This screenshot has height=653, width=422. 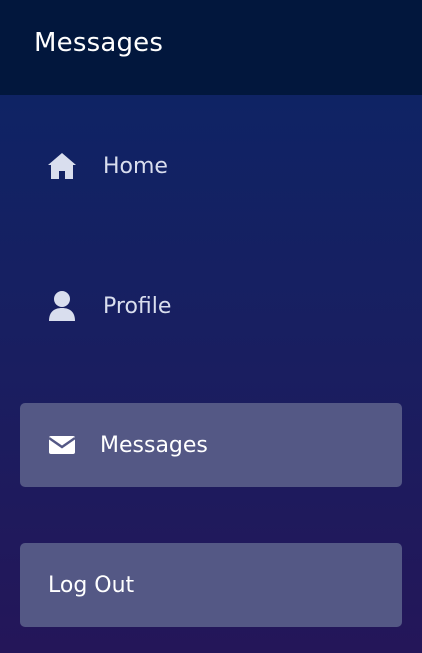 I want to click on logout-label: Log Out, so click(x=91, y=585).